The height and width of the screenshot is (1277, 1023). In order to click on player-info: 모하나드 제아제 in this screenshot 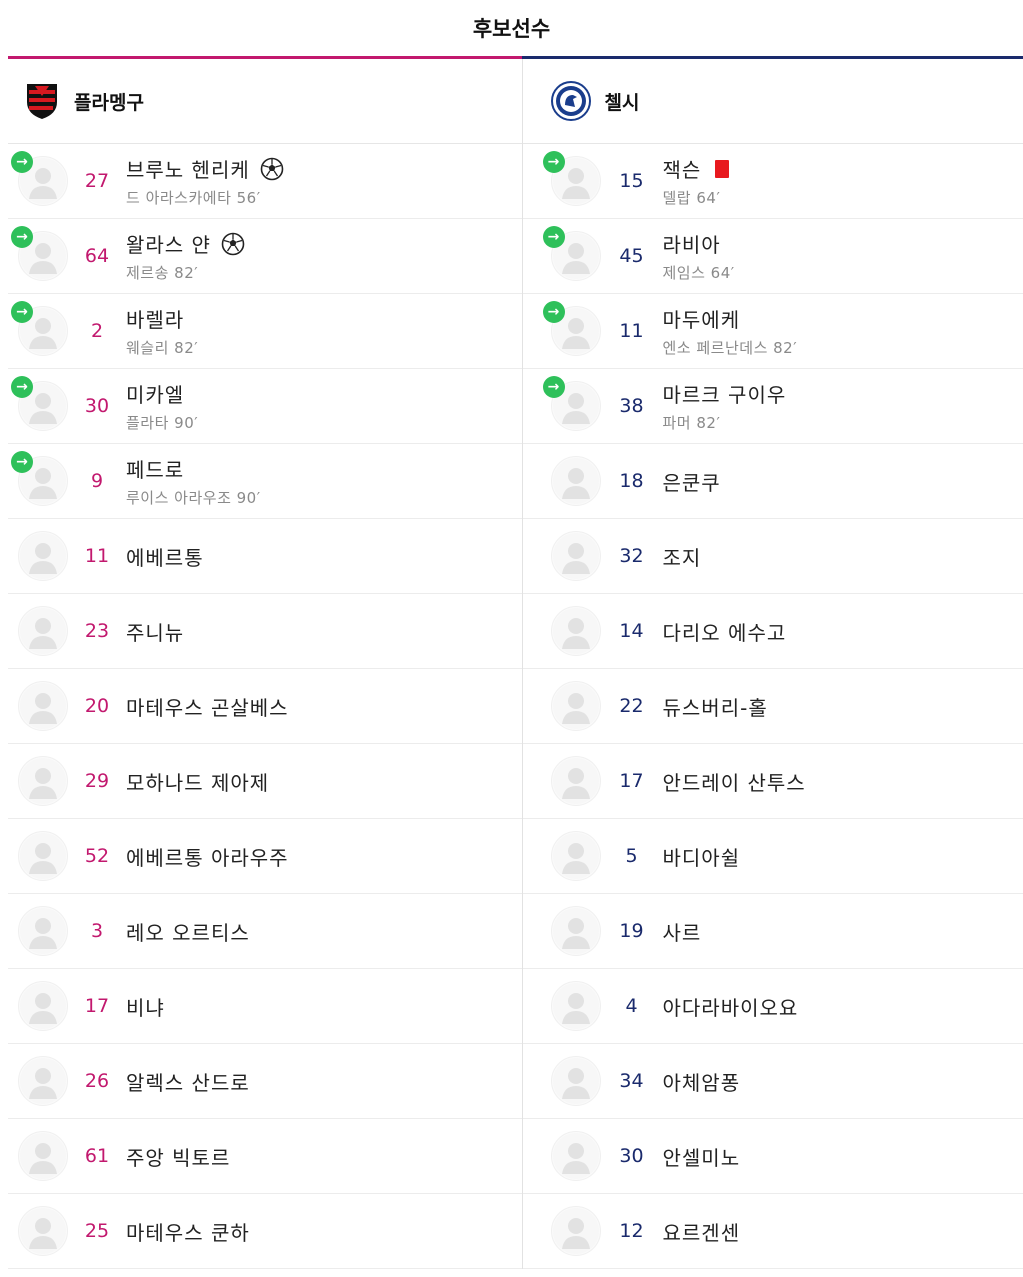, I will do `click(197, 781)`.